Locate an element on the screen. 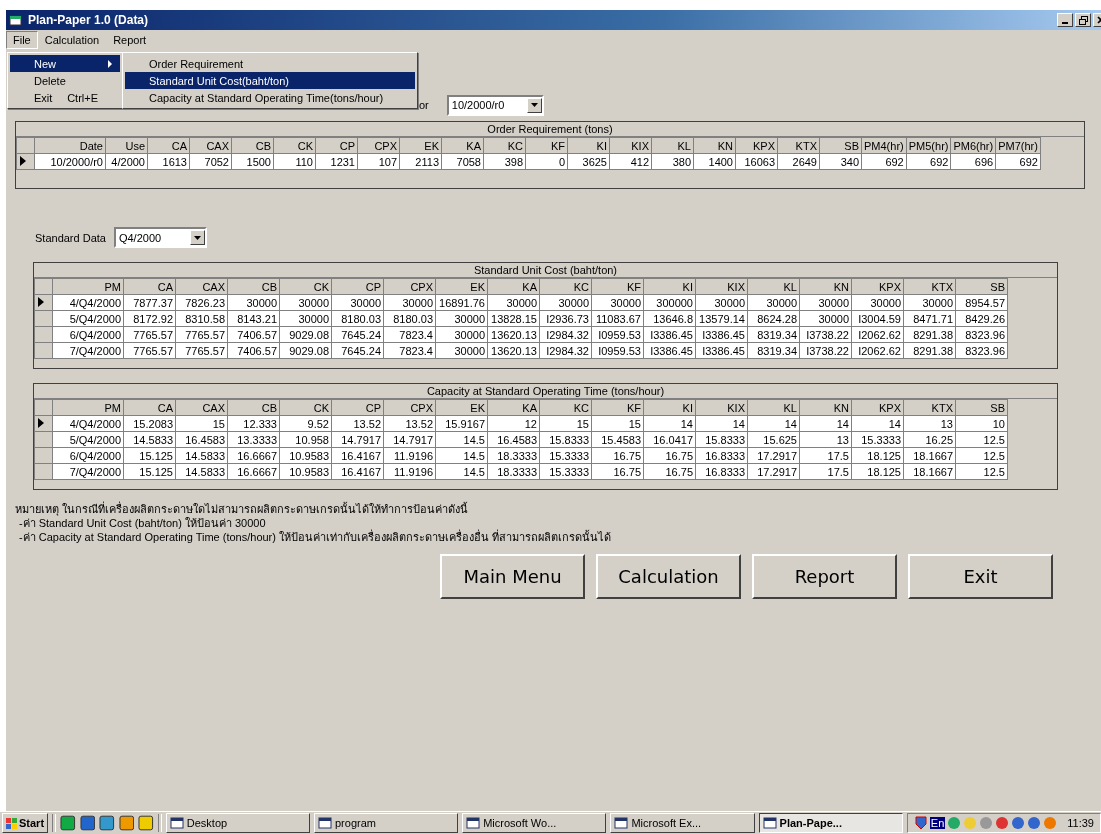 The width and height of the screenshot is (1101, 834). menu-item: Calculation is located at coordinates (72, 40).